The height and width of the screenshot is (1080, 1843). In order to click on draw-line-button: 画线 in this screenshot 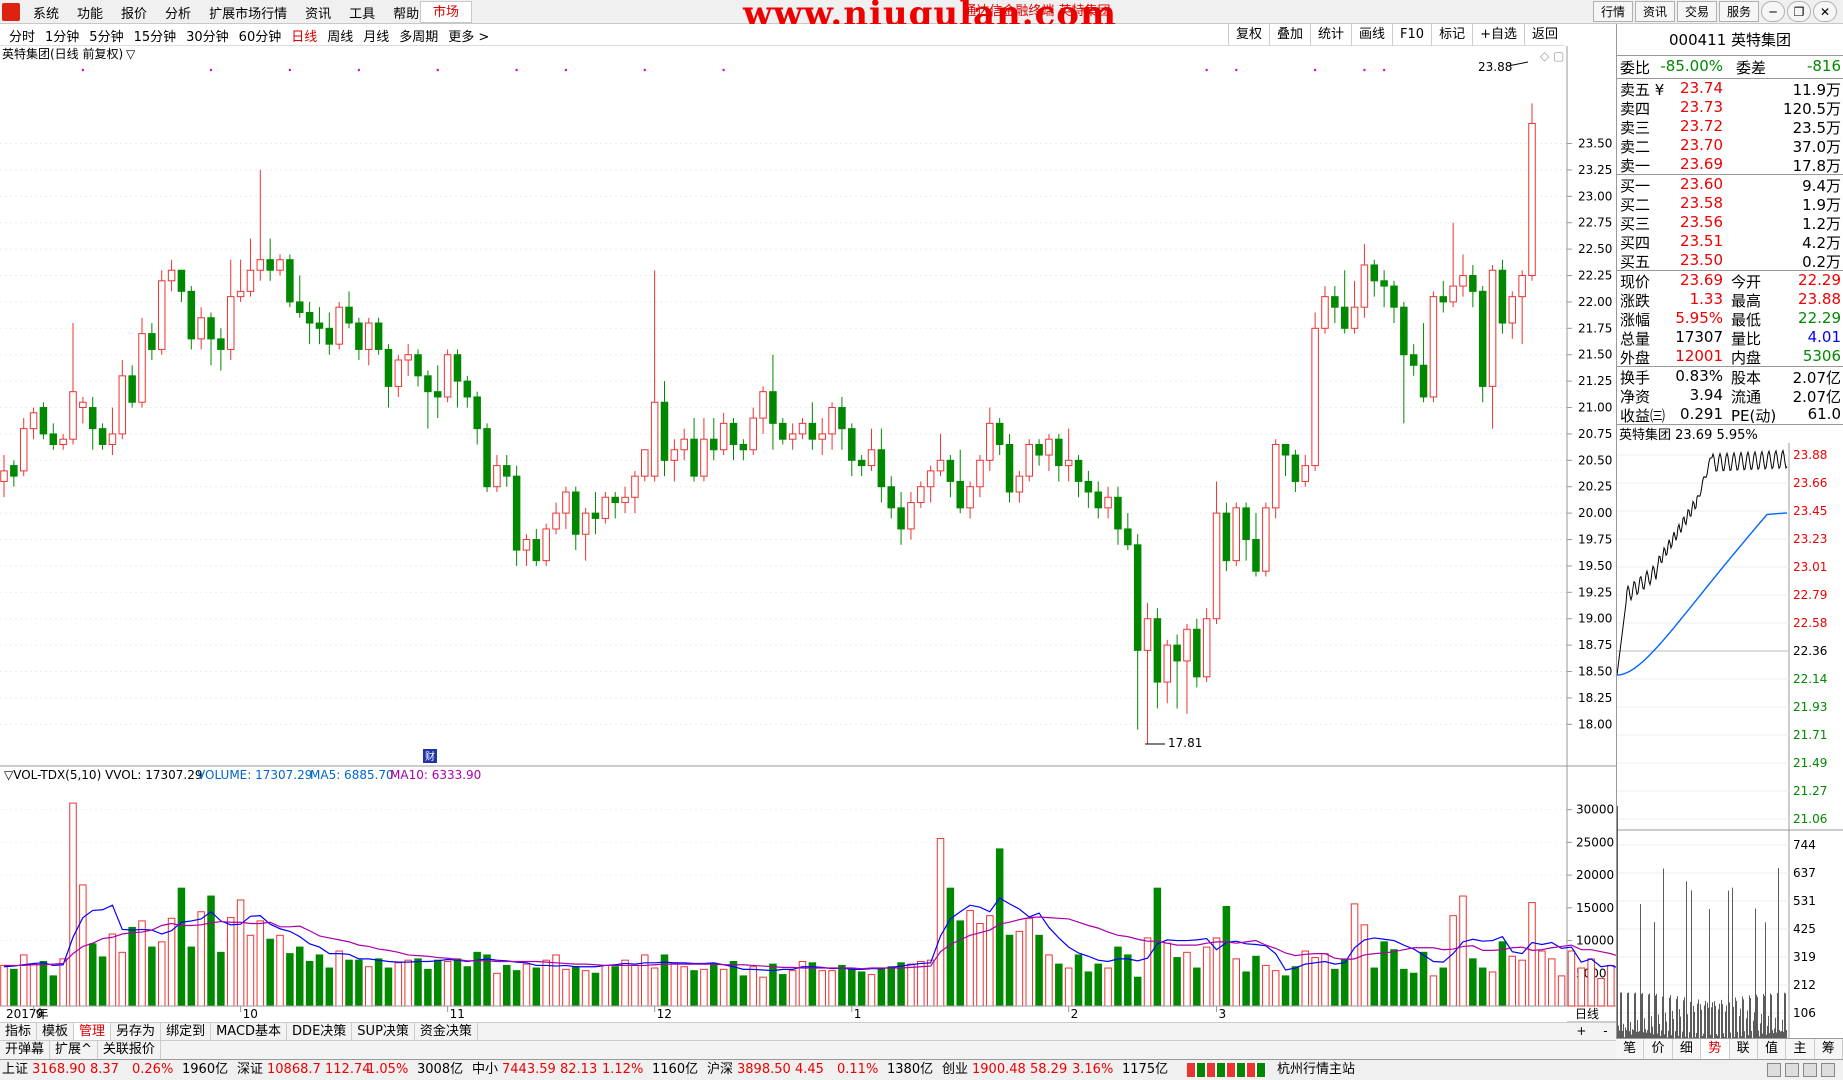, I will do `click(1371, 35)`.